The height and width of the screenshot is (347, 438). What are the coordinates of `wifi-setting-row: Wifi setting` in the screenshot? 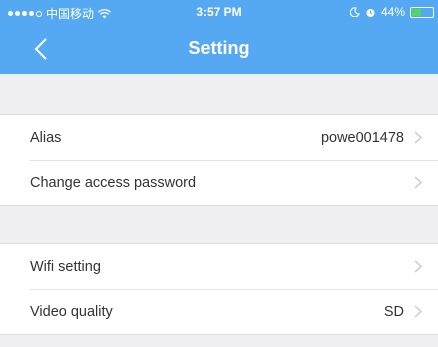 It's located at (219, 266).